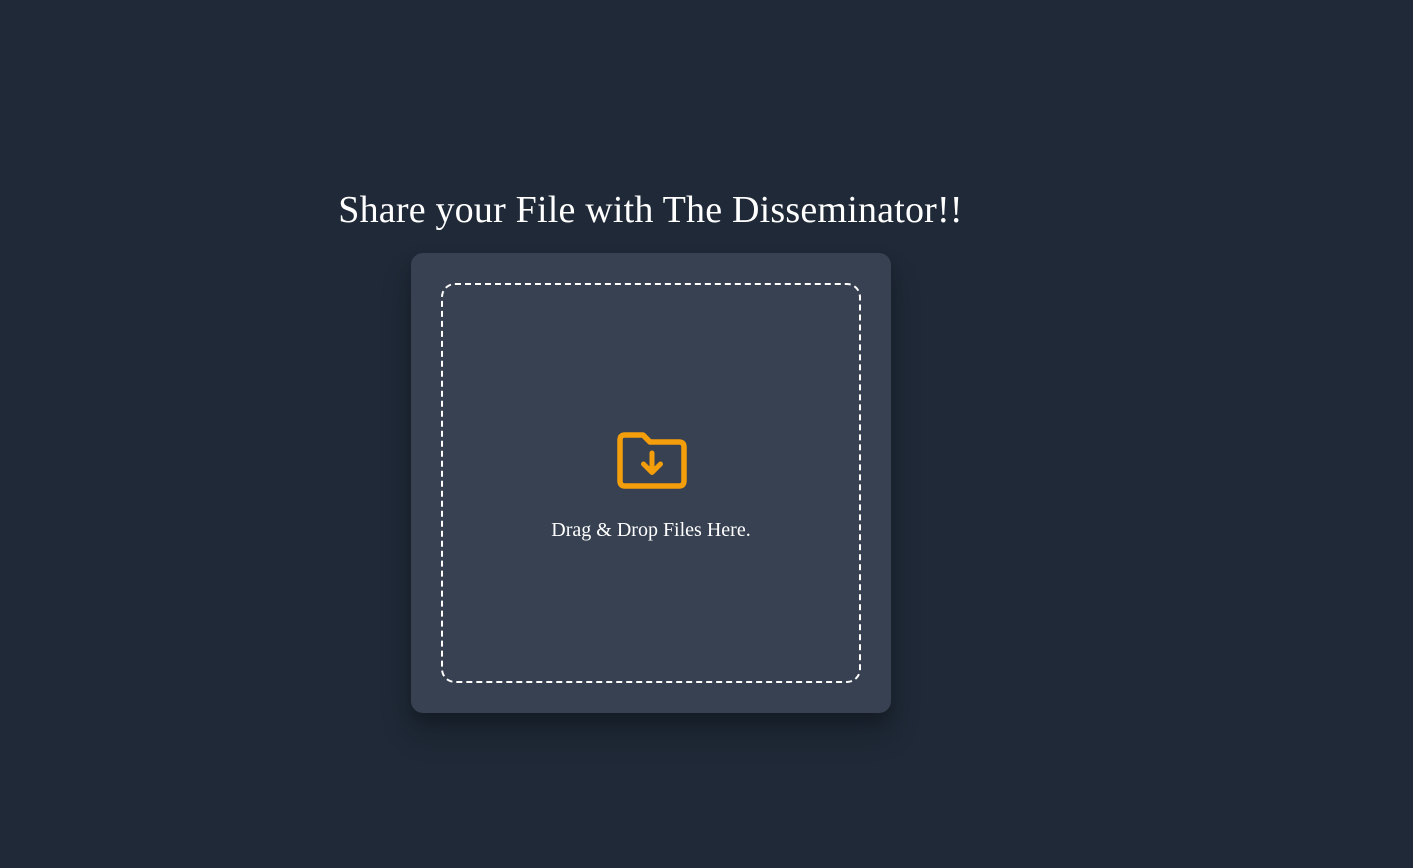  I want to click on page-title: Share your File with The Disseminator!!, so click(650, 210).